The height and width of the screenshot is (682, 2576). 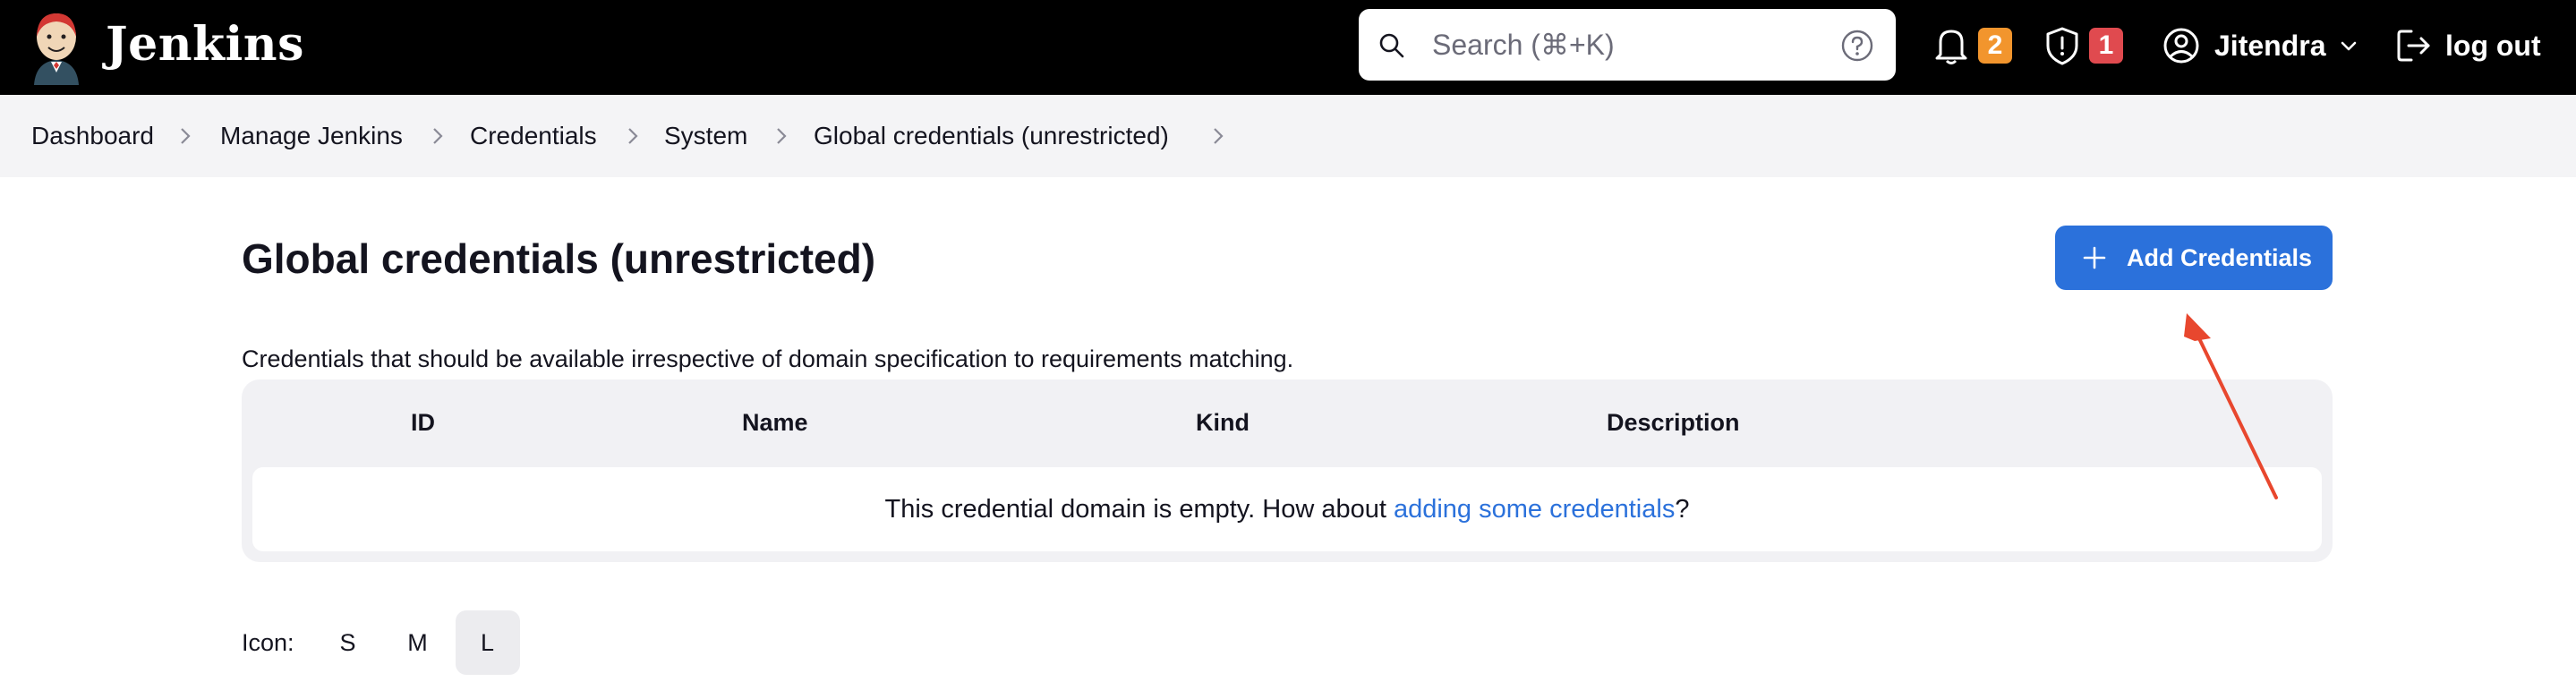 What do you see at coordinates (2493, 45) in the screenshot?
I see `logout-label: log out` at bounding box center [2493, 45].